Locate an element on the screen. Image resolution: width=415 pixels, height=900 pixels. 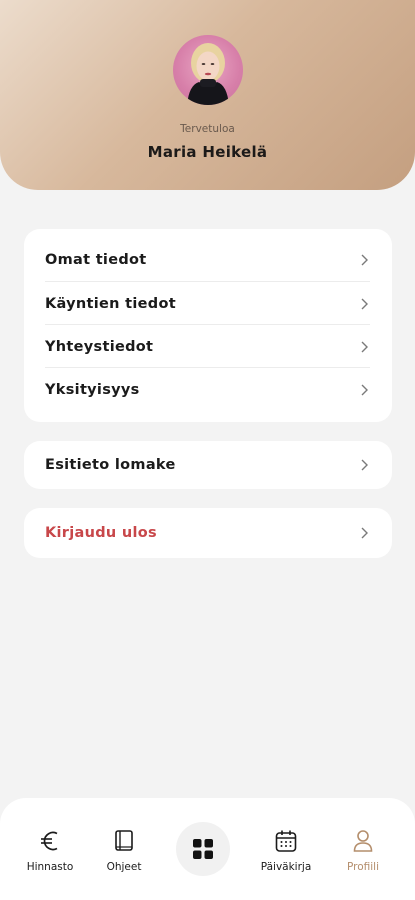
tab-pricing: Hinnasto is located at coordinates (50, 849).